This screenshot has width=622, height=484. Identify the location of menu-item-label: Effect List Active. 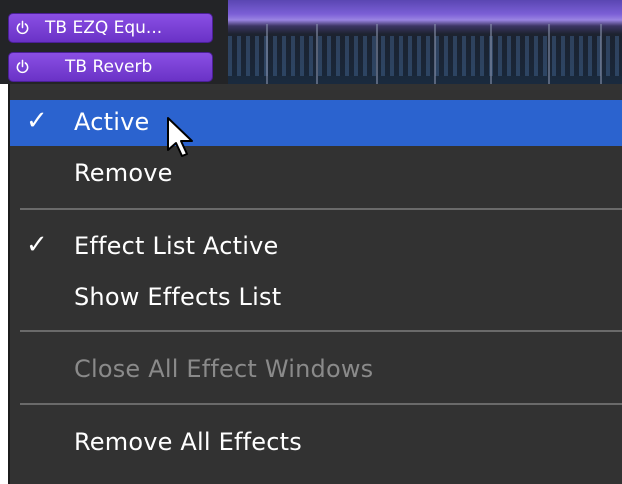
(176, 246).